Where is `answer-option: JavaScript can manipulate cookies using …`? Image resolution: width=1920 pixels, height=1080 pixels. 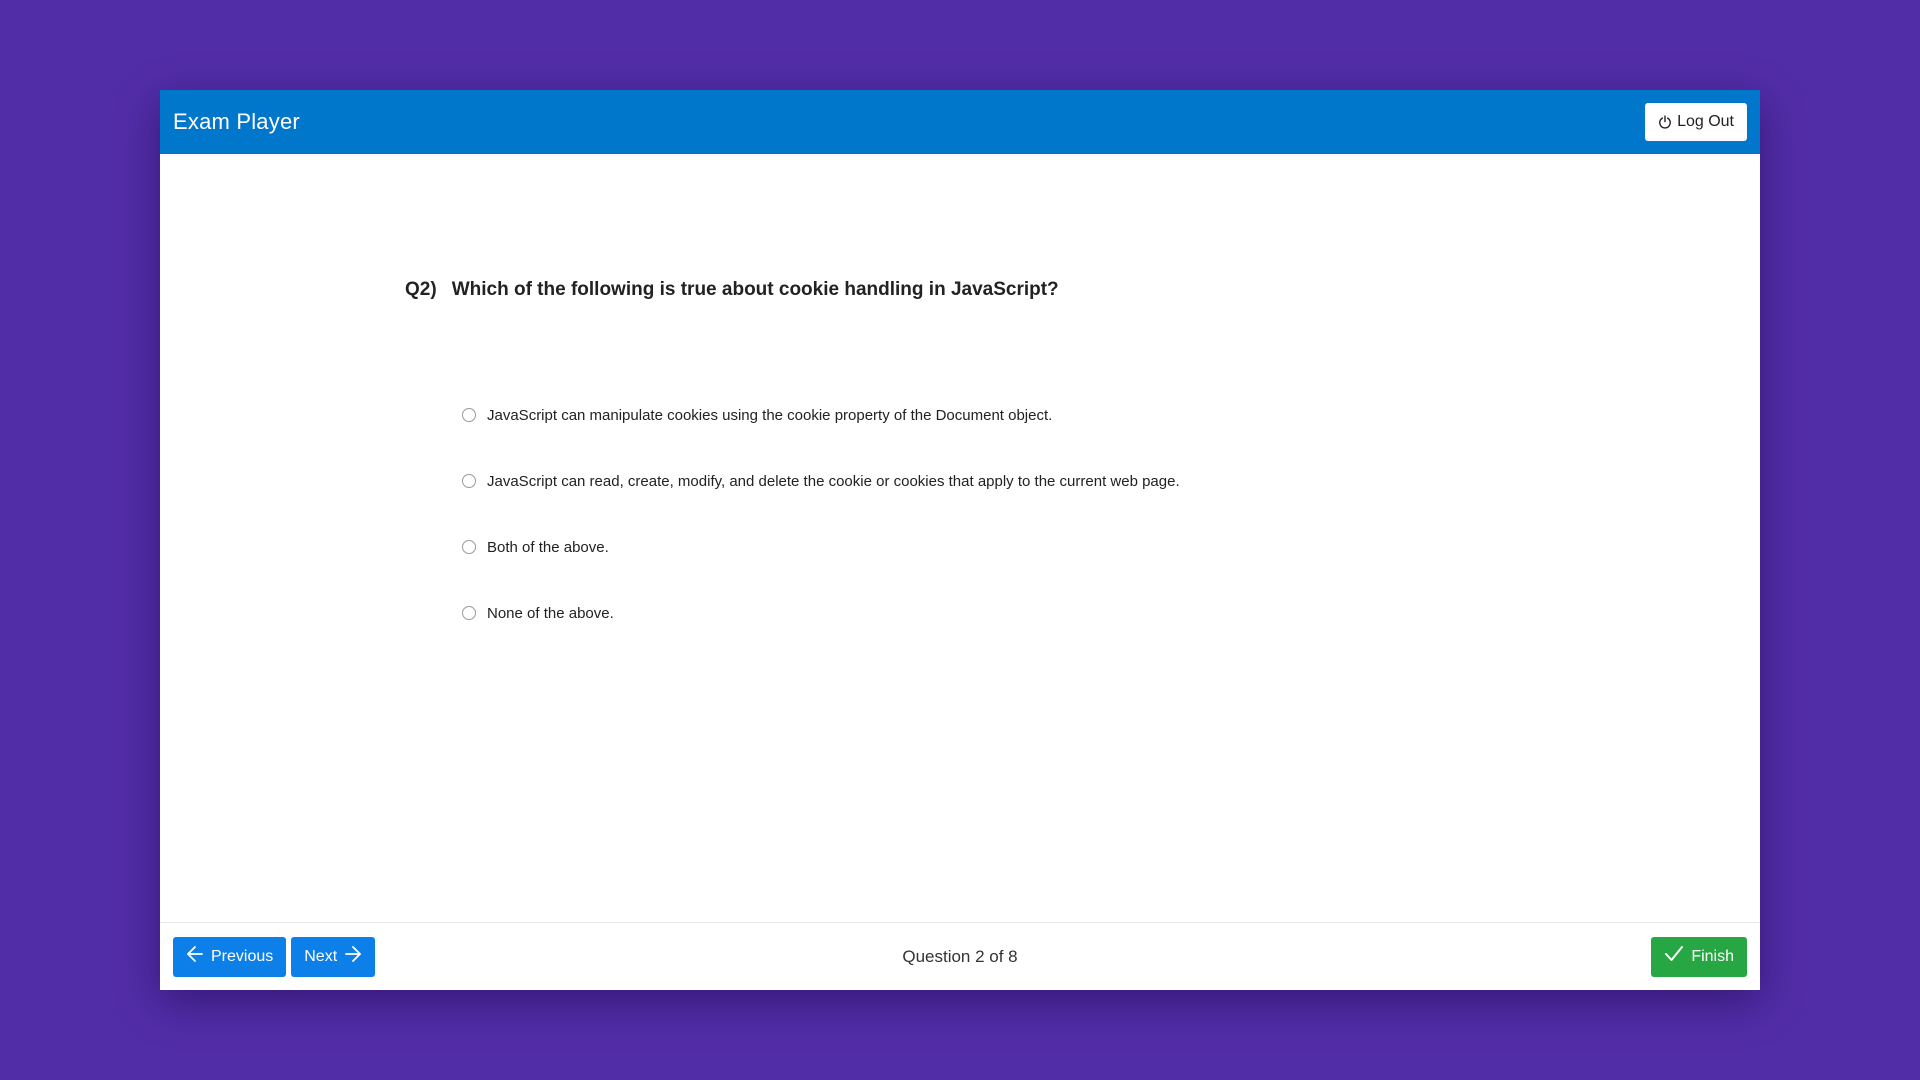
answer-option: JavaScript can manipulate cookies using … is located at coordinates (821, 415).